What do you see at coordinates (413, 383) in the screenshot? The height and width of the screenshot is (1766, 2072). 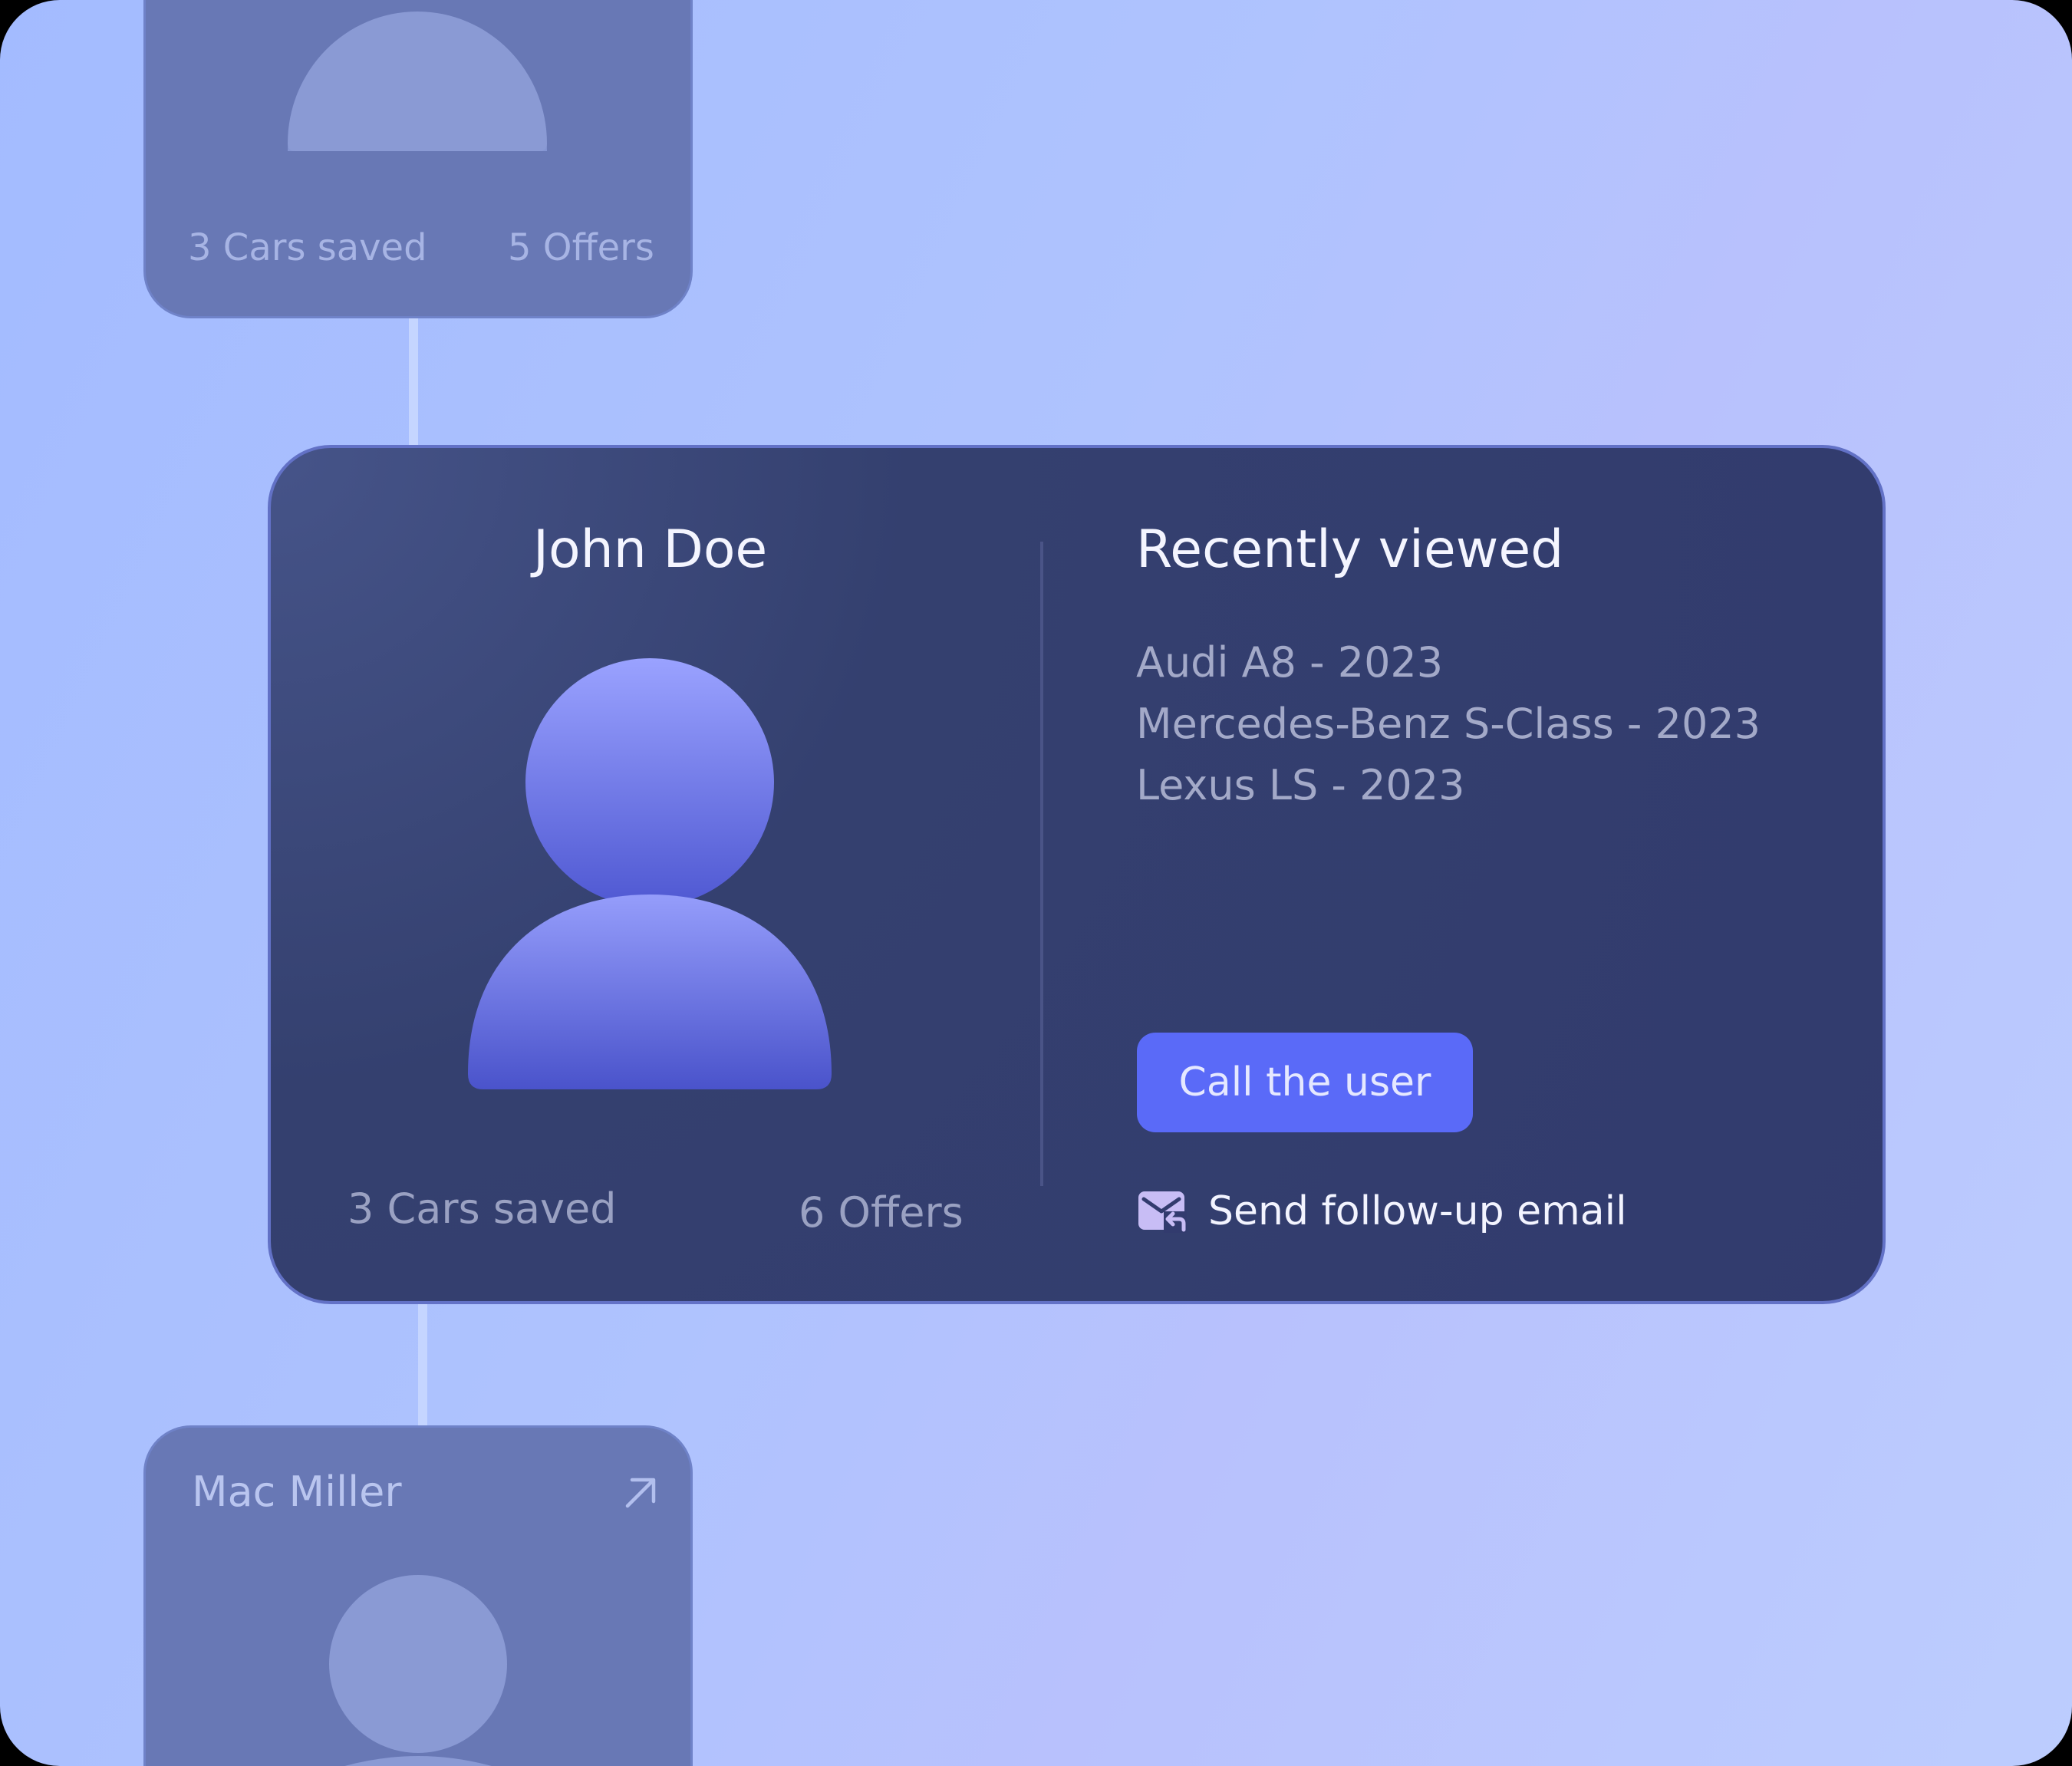 I see `connector-line-top` at bounding box center [413, 383].